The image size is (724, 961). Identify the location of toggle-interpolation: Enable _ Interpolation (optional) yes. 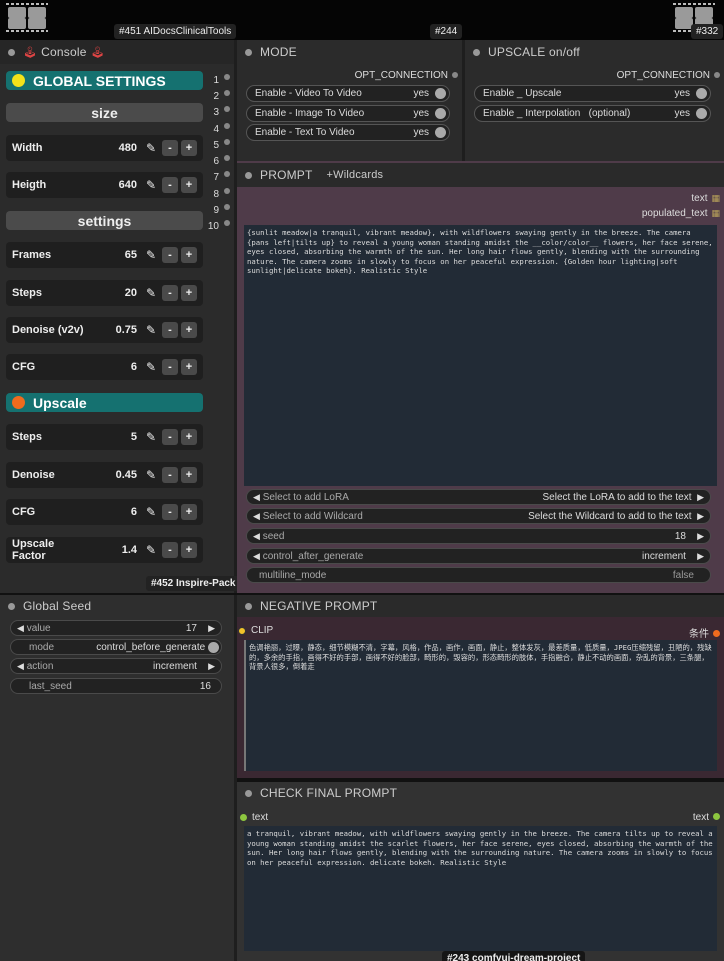
(592, 113).